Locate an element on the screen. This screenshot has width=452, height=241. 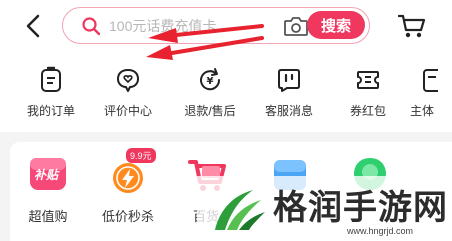
nav-item-partial: 主体 is located at coordinates (431, 96).